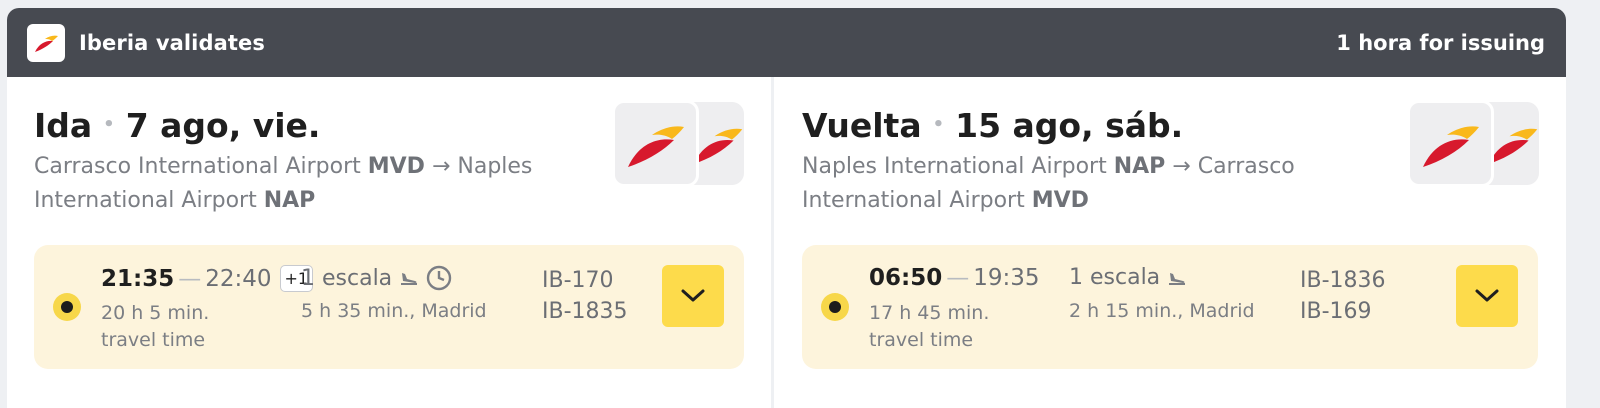  I want to click on direction-label: Vuelta, so click(862, 125).